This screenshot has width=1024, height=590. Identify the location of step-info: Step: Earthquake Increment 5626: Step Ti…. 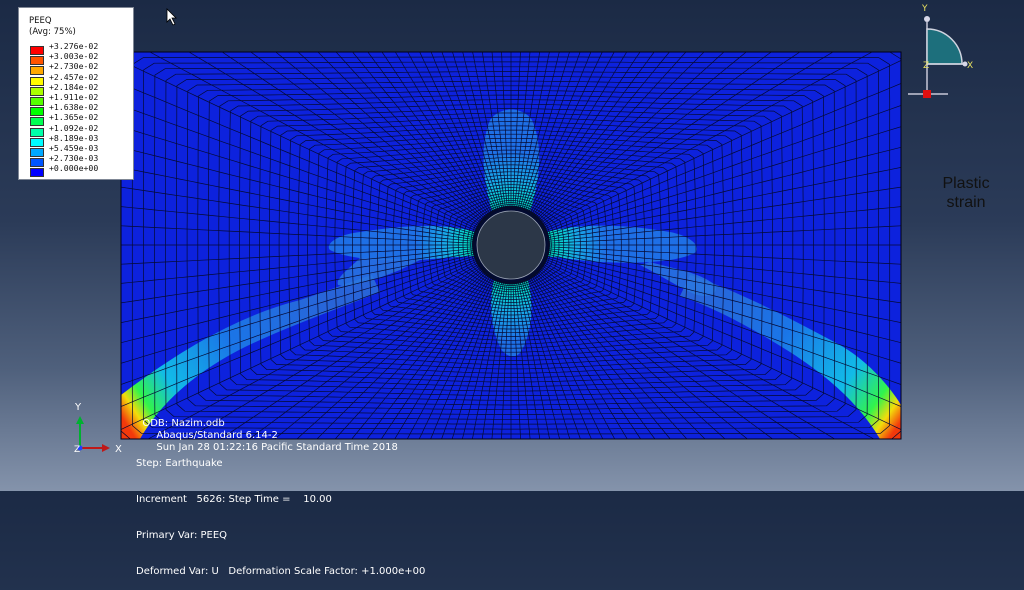
(280, 512).